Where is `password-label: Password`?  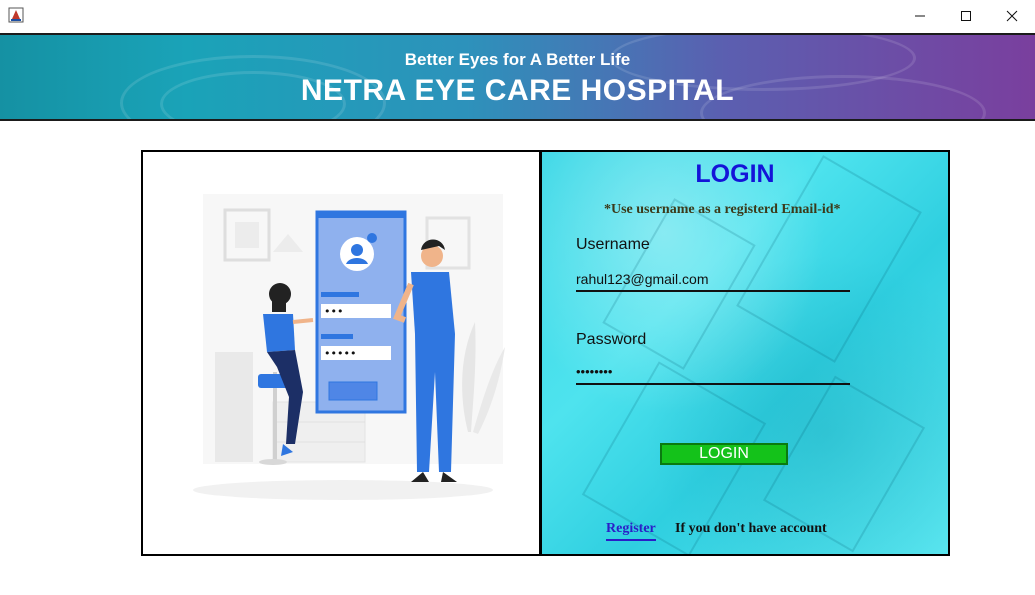
password-label: Password is located at coordinates (611, 339).